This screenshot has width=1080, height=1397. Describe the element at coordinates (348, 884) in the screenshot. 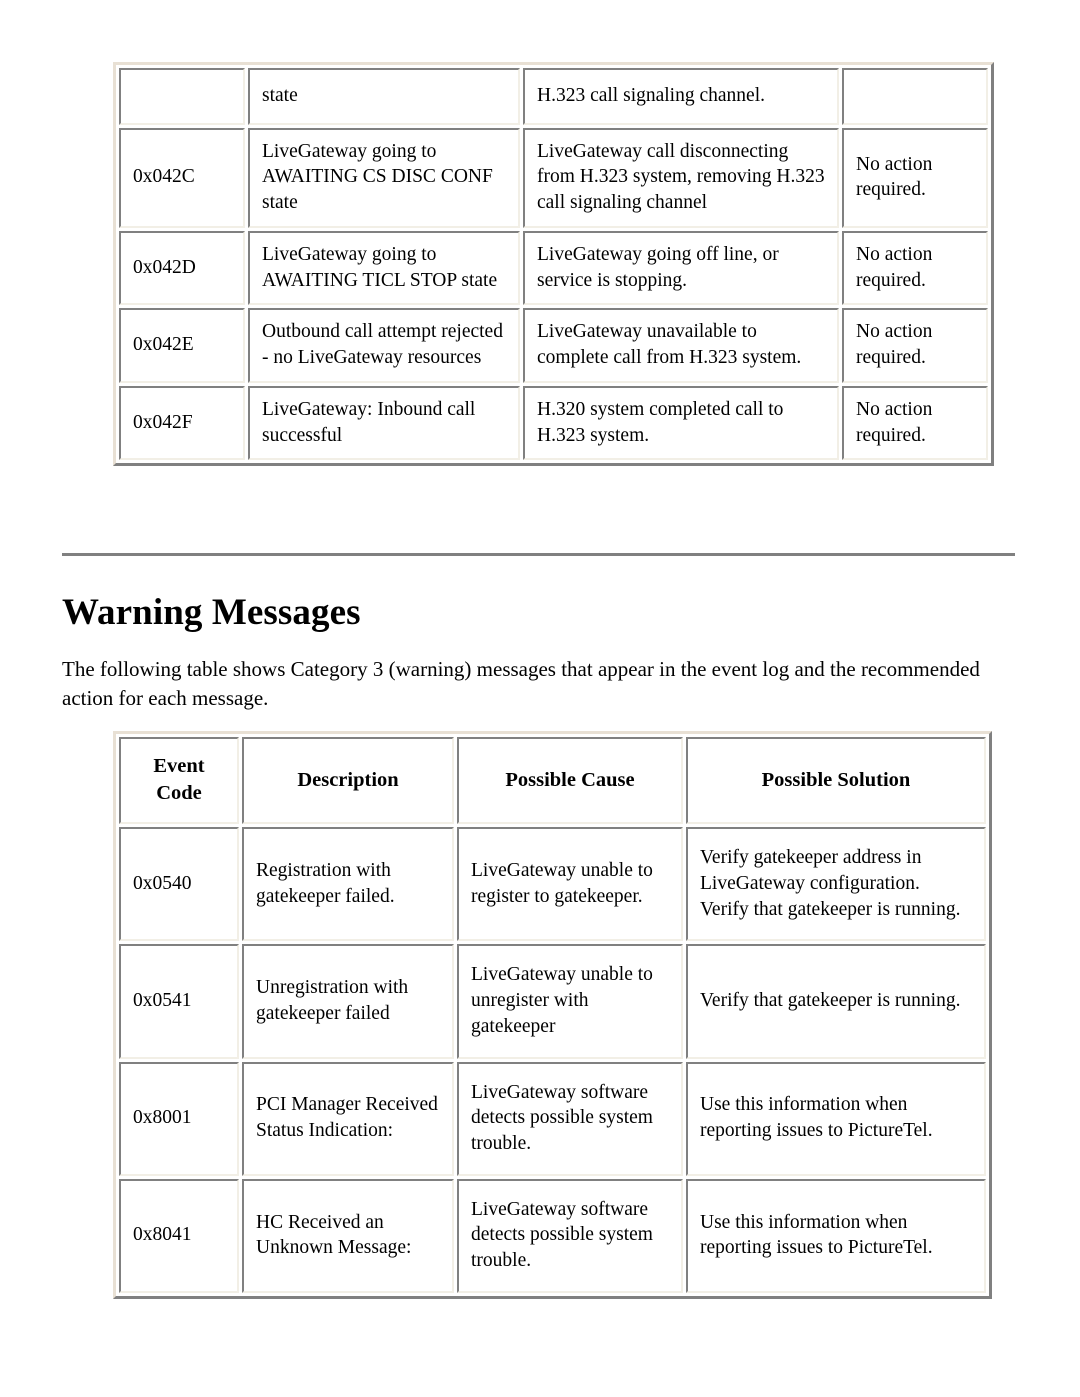

I see `cell-description: Registration with gatekeeper failed.` at that location.